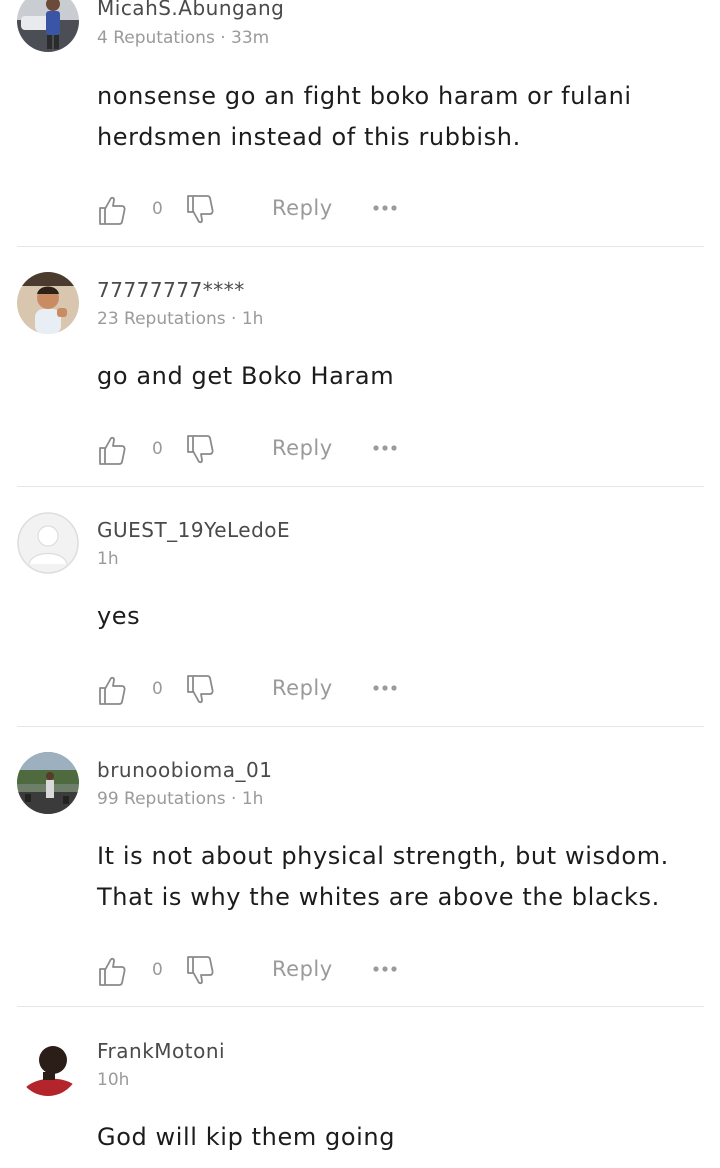  I want to click on username: FrankMotoni, so click(161, 1051).